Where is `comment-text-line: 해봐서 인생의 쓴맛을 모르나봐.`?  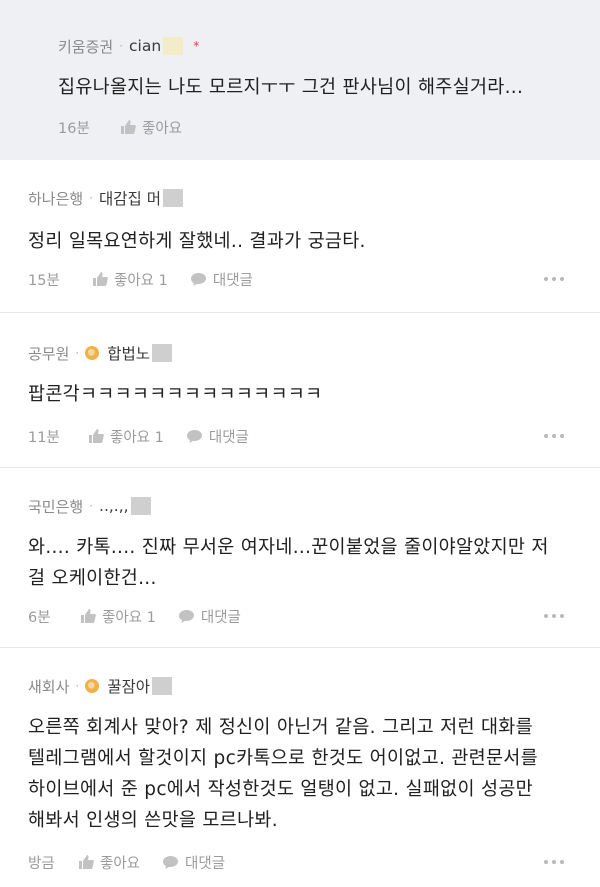
comment-text-line: 해봐서 인생의 쓴맛을 모르나봐. is located at coordinates (153, 820).